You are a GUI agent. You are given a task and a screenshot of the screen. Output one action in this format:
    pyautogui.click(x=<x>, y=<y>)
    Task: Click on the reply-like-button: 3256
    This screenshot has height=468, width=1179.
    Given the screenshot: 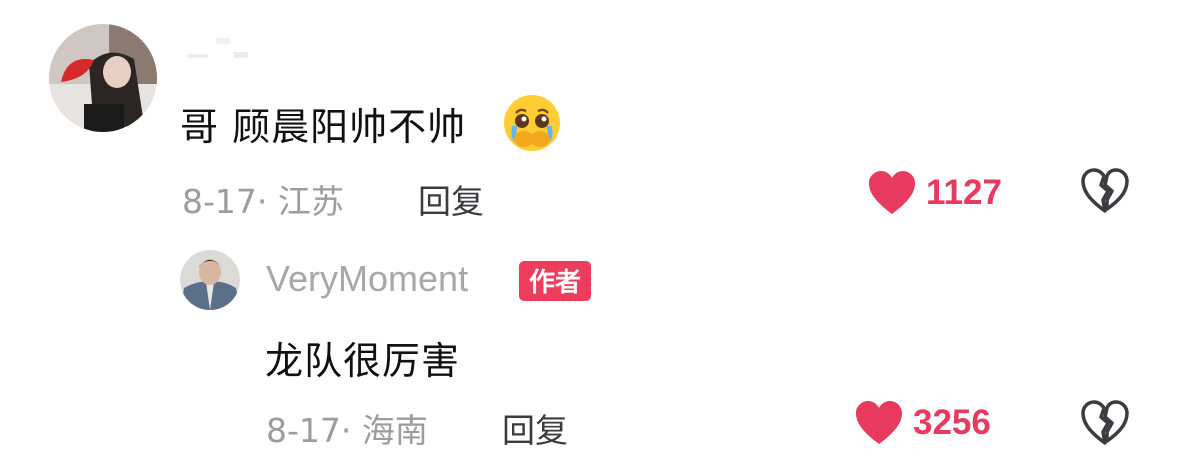 What is the action you would take?
    pyautogui.click(x=923, y=423)
    